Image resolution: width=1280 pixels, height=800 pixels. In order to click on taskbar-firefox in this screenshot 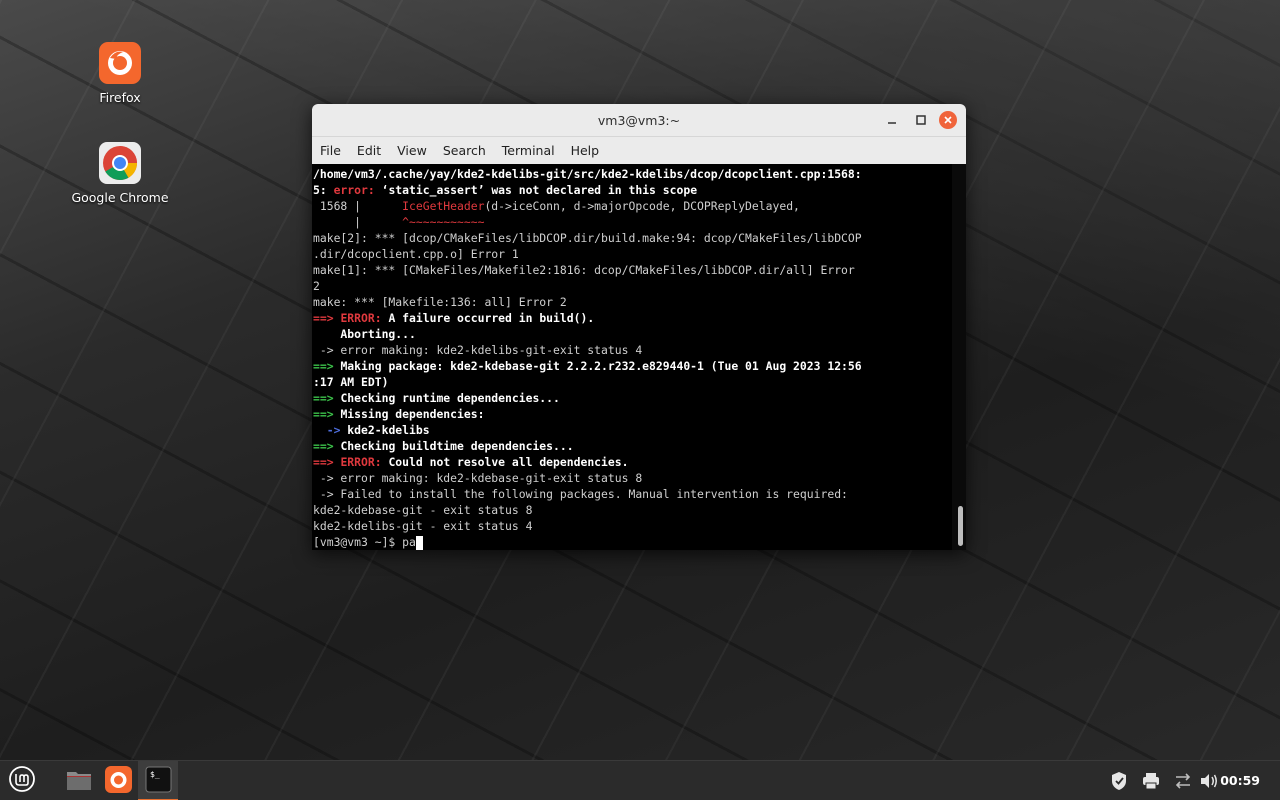, I will do `click(118, 780)`.